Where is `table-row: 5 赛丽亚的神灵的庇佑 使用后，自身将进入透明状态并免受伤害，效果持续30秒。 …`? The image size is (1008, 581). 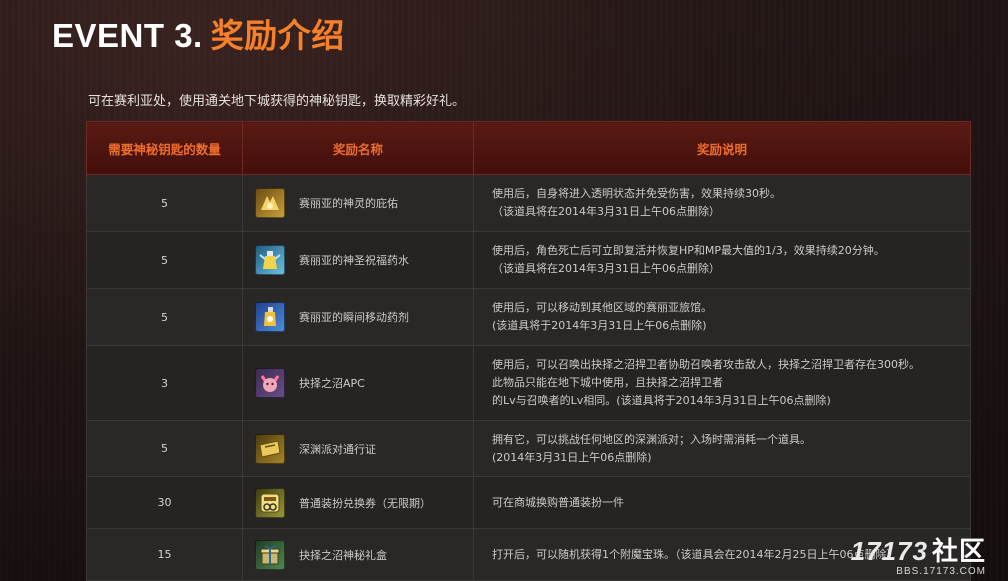
table-row: 5 赛丽亚的神灵的庇佑 使用后，自身将进入透明状态并免受伤害，效果持续30秒。 … is located at coordinates (528, 203).